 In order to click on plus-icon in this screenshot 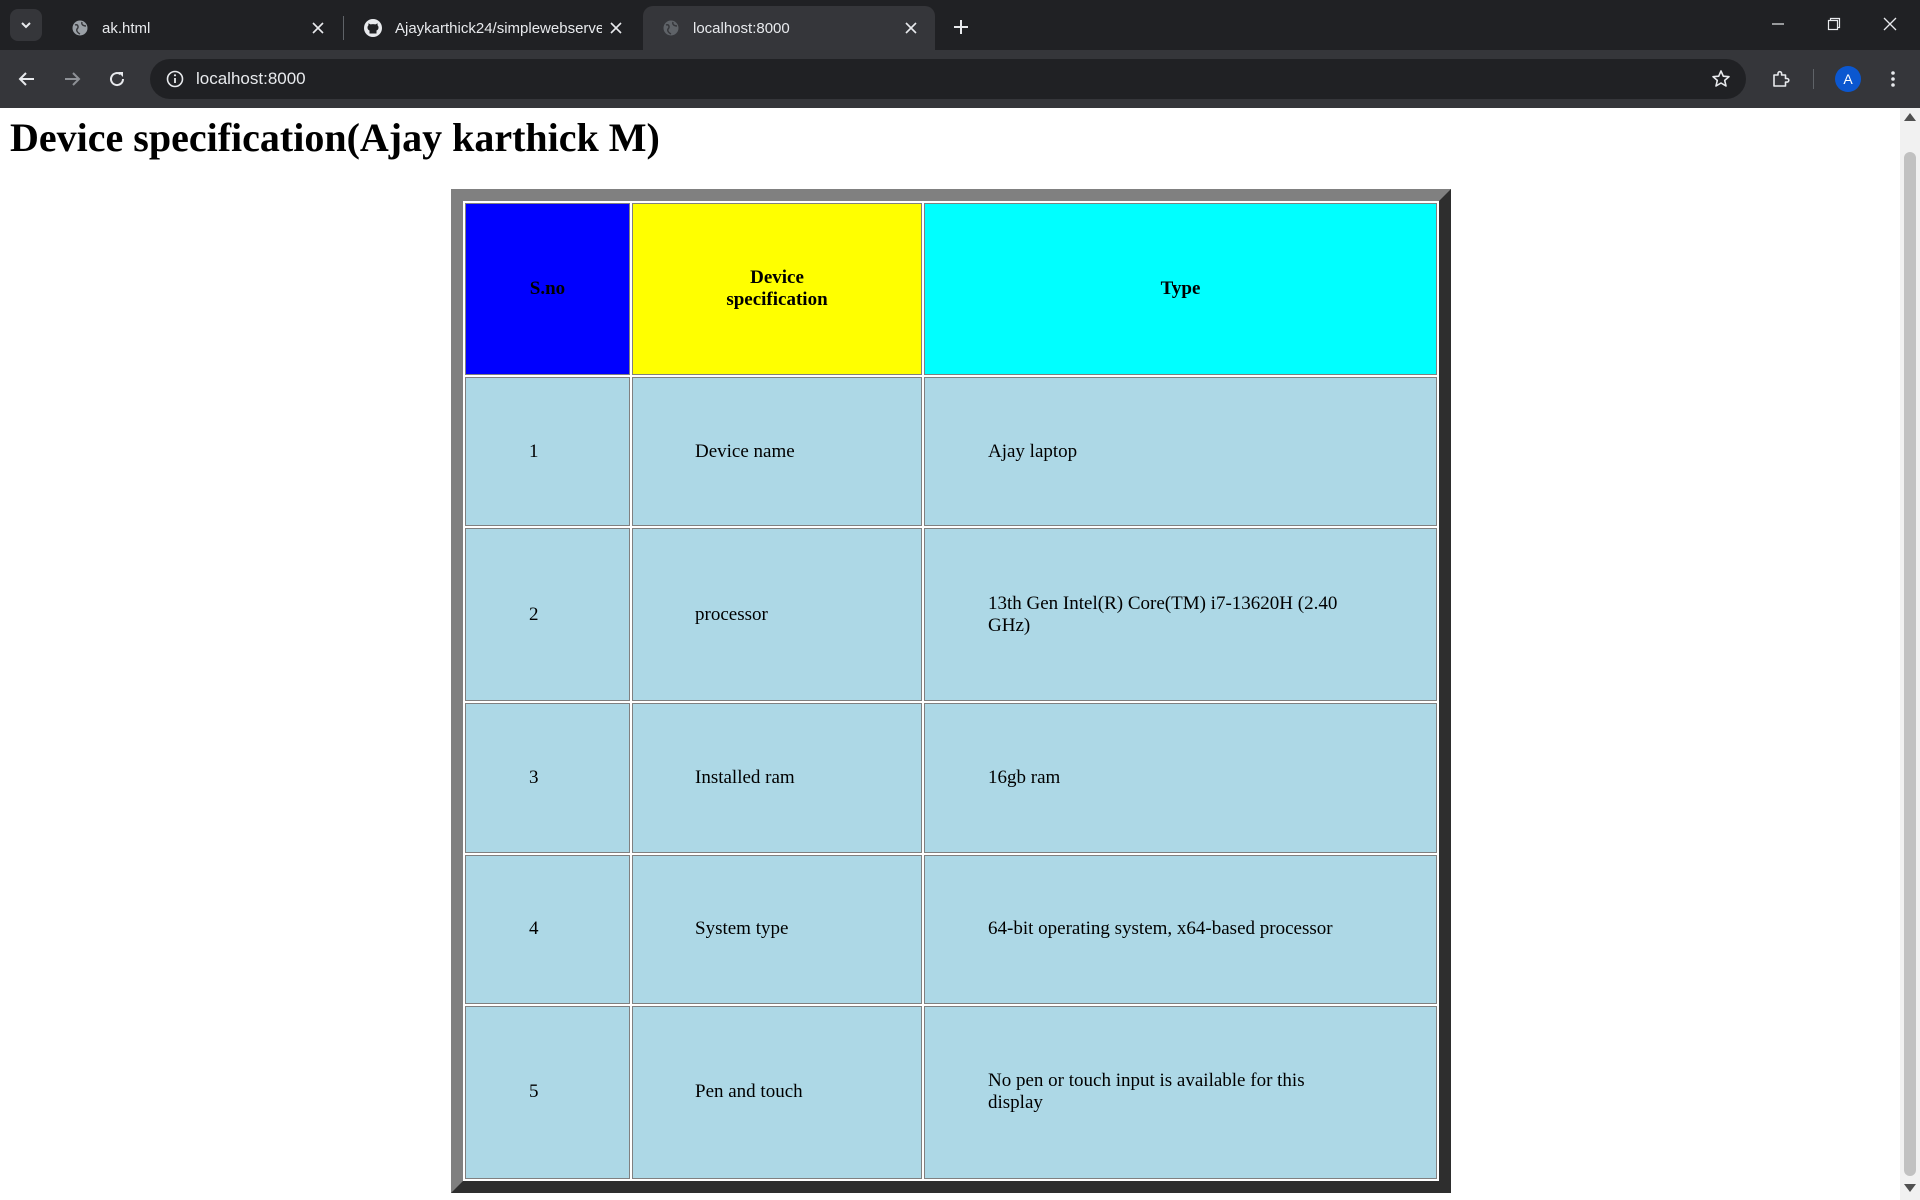, I will do `click(961, 27)`.